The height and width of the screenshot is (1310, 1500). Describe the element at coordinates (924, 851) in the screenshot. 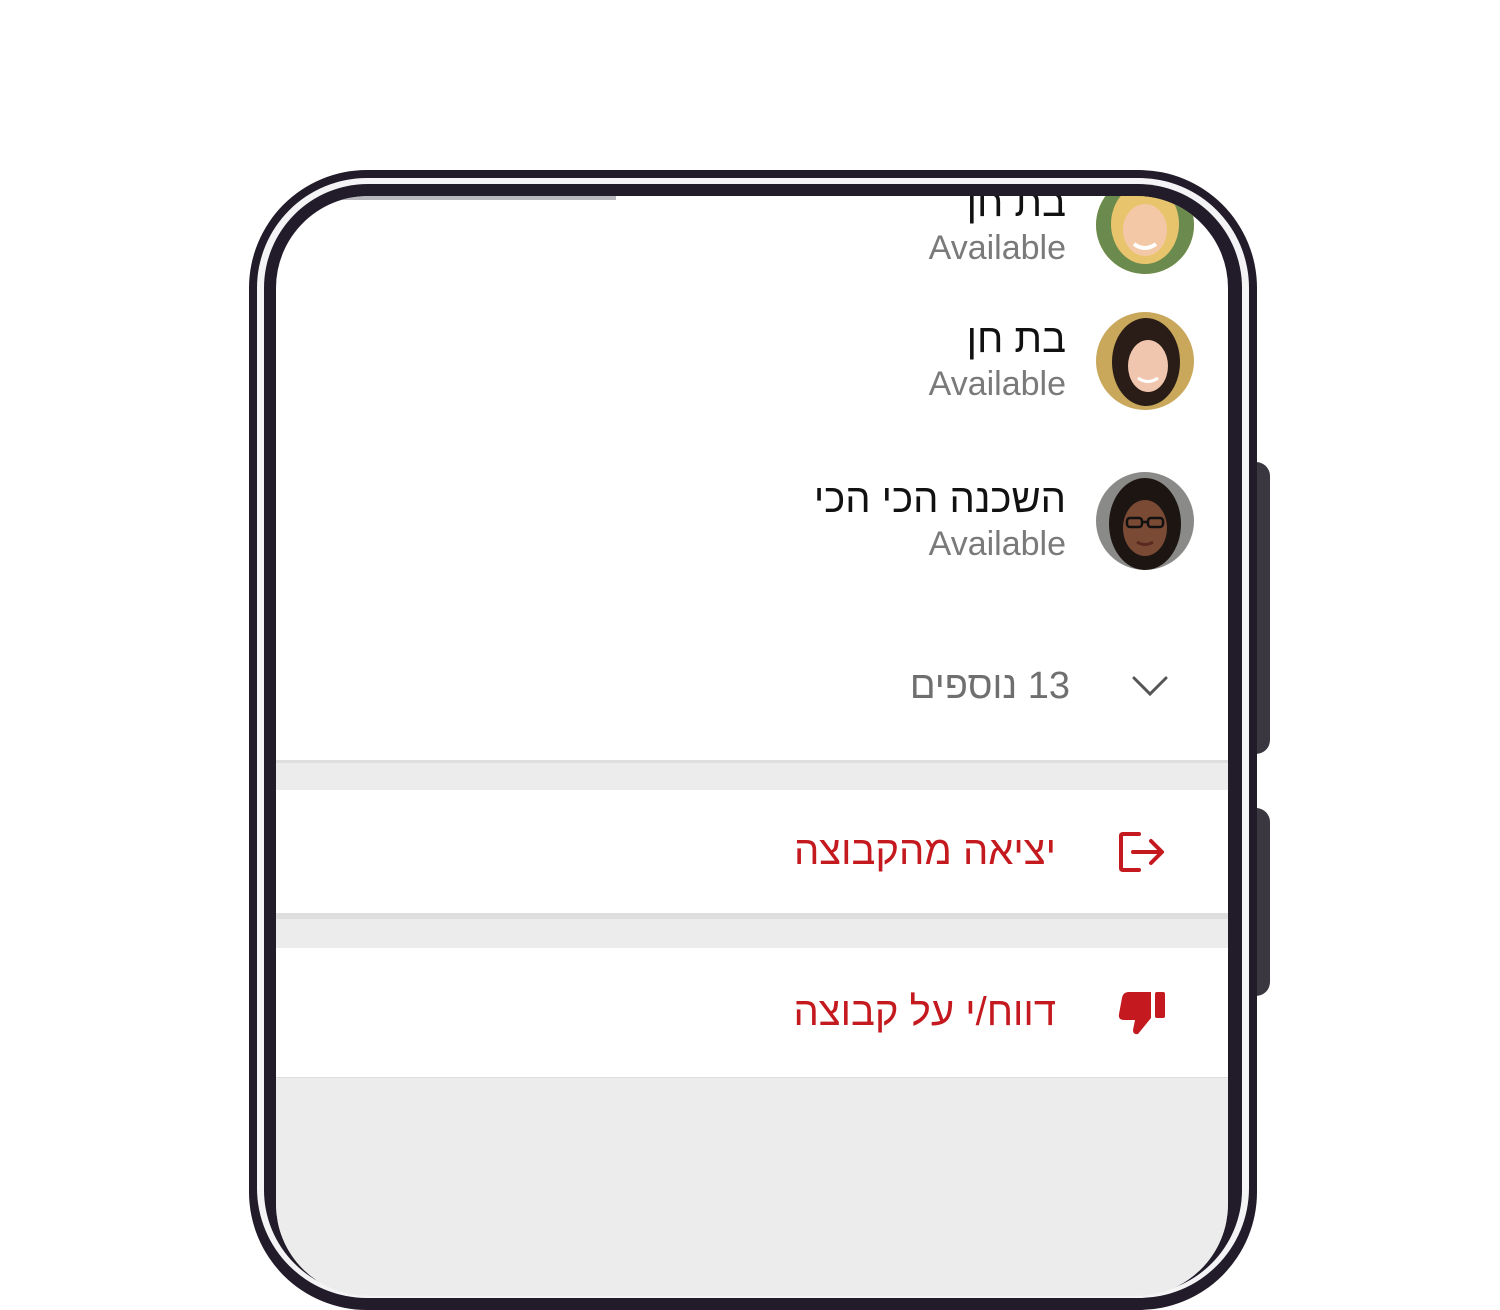

I see `leave-group-label: יציאה מהקבוצה` at that location.